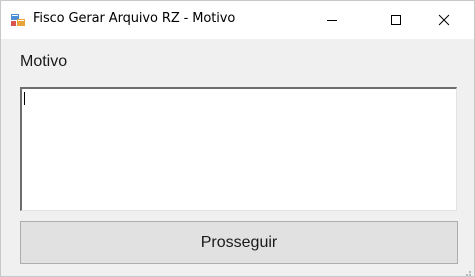 The width and height of the screenshot is (475, 277). Describe the element at coordinates (24, 98) in the screenshot. I see `text-caret` at that location.